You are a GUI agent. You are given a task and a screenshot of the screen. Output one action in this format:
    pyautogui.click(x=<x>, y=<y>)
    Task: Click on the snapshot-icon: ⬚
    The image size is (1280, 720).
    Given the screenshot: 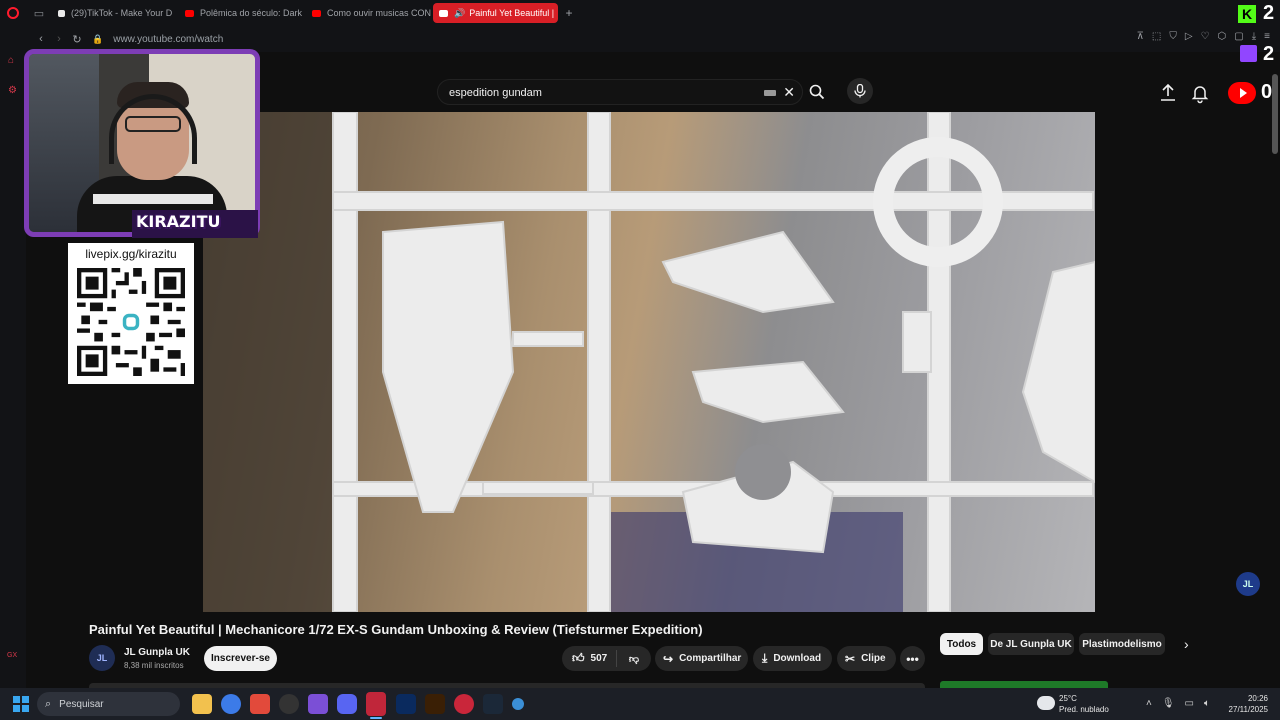 What is the action you would take?
    pyautogui.click(x=1156, y=36)
    